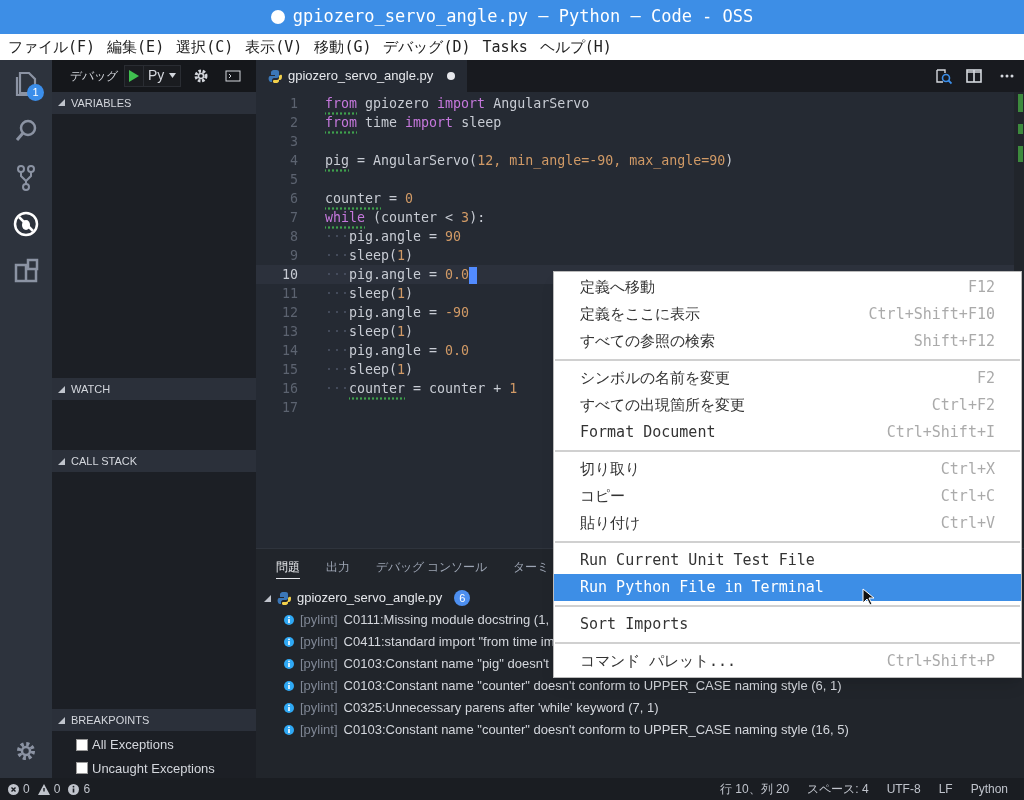 The image size is (1024, 800). Describe the element at coordinates (173, 76) in the screenshot. I see `caret-icon` at that location.